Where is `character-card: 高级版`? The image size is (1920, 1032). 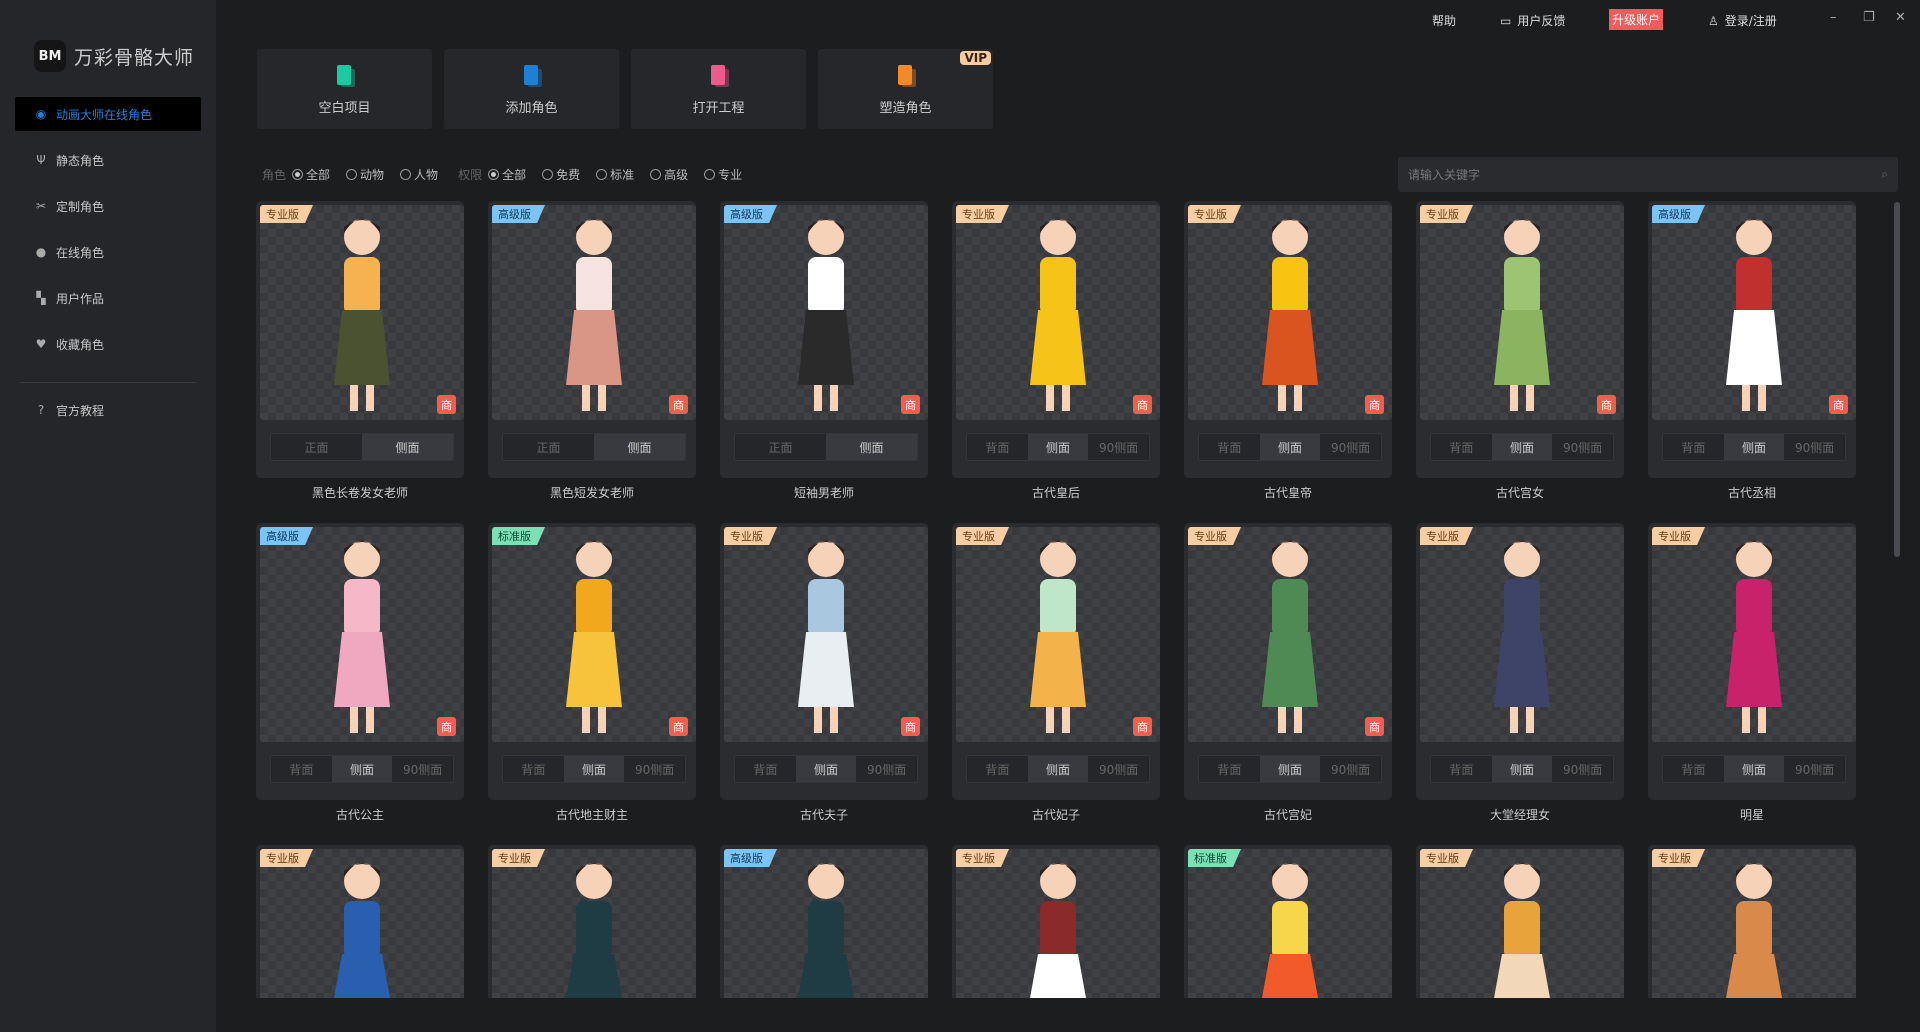
character-card: 高级版 is located at coordinates (824, 921).